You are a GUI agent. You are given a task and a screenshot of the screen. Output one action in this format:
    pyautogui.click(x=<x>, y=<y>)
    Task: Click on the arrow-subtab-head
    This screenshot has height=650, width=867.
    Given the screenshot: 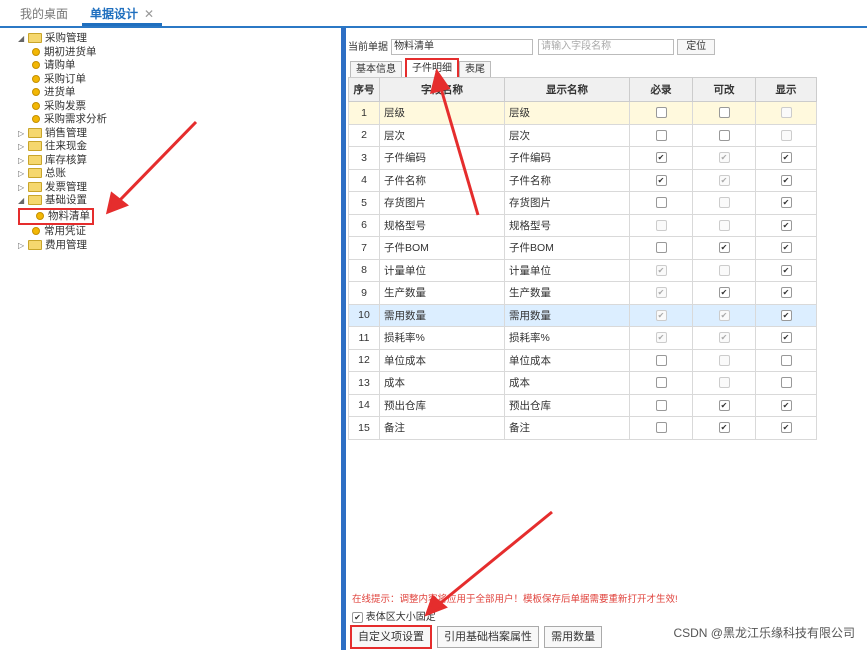 What is the action you would take?
    pyautogui.click(x=440, y=81)
    